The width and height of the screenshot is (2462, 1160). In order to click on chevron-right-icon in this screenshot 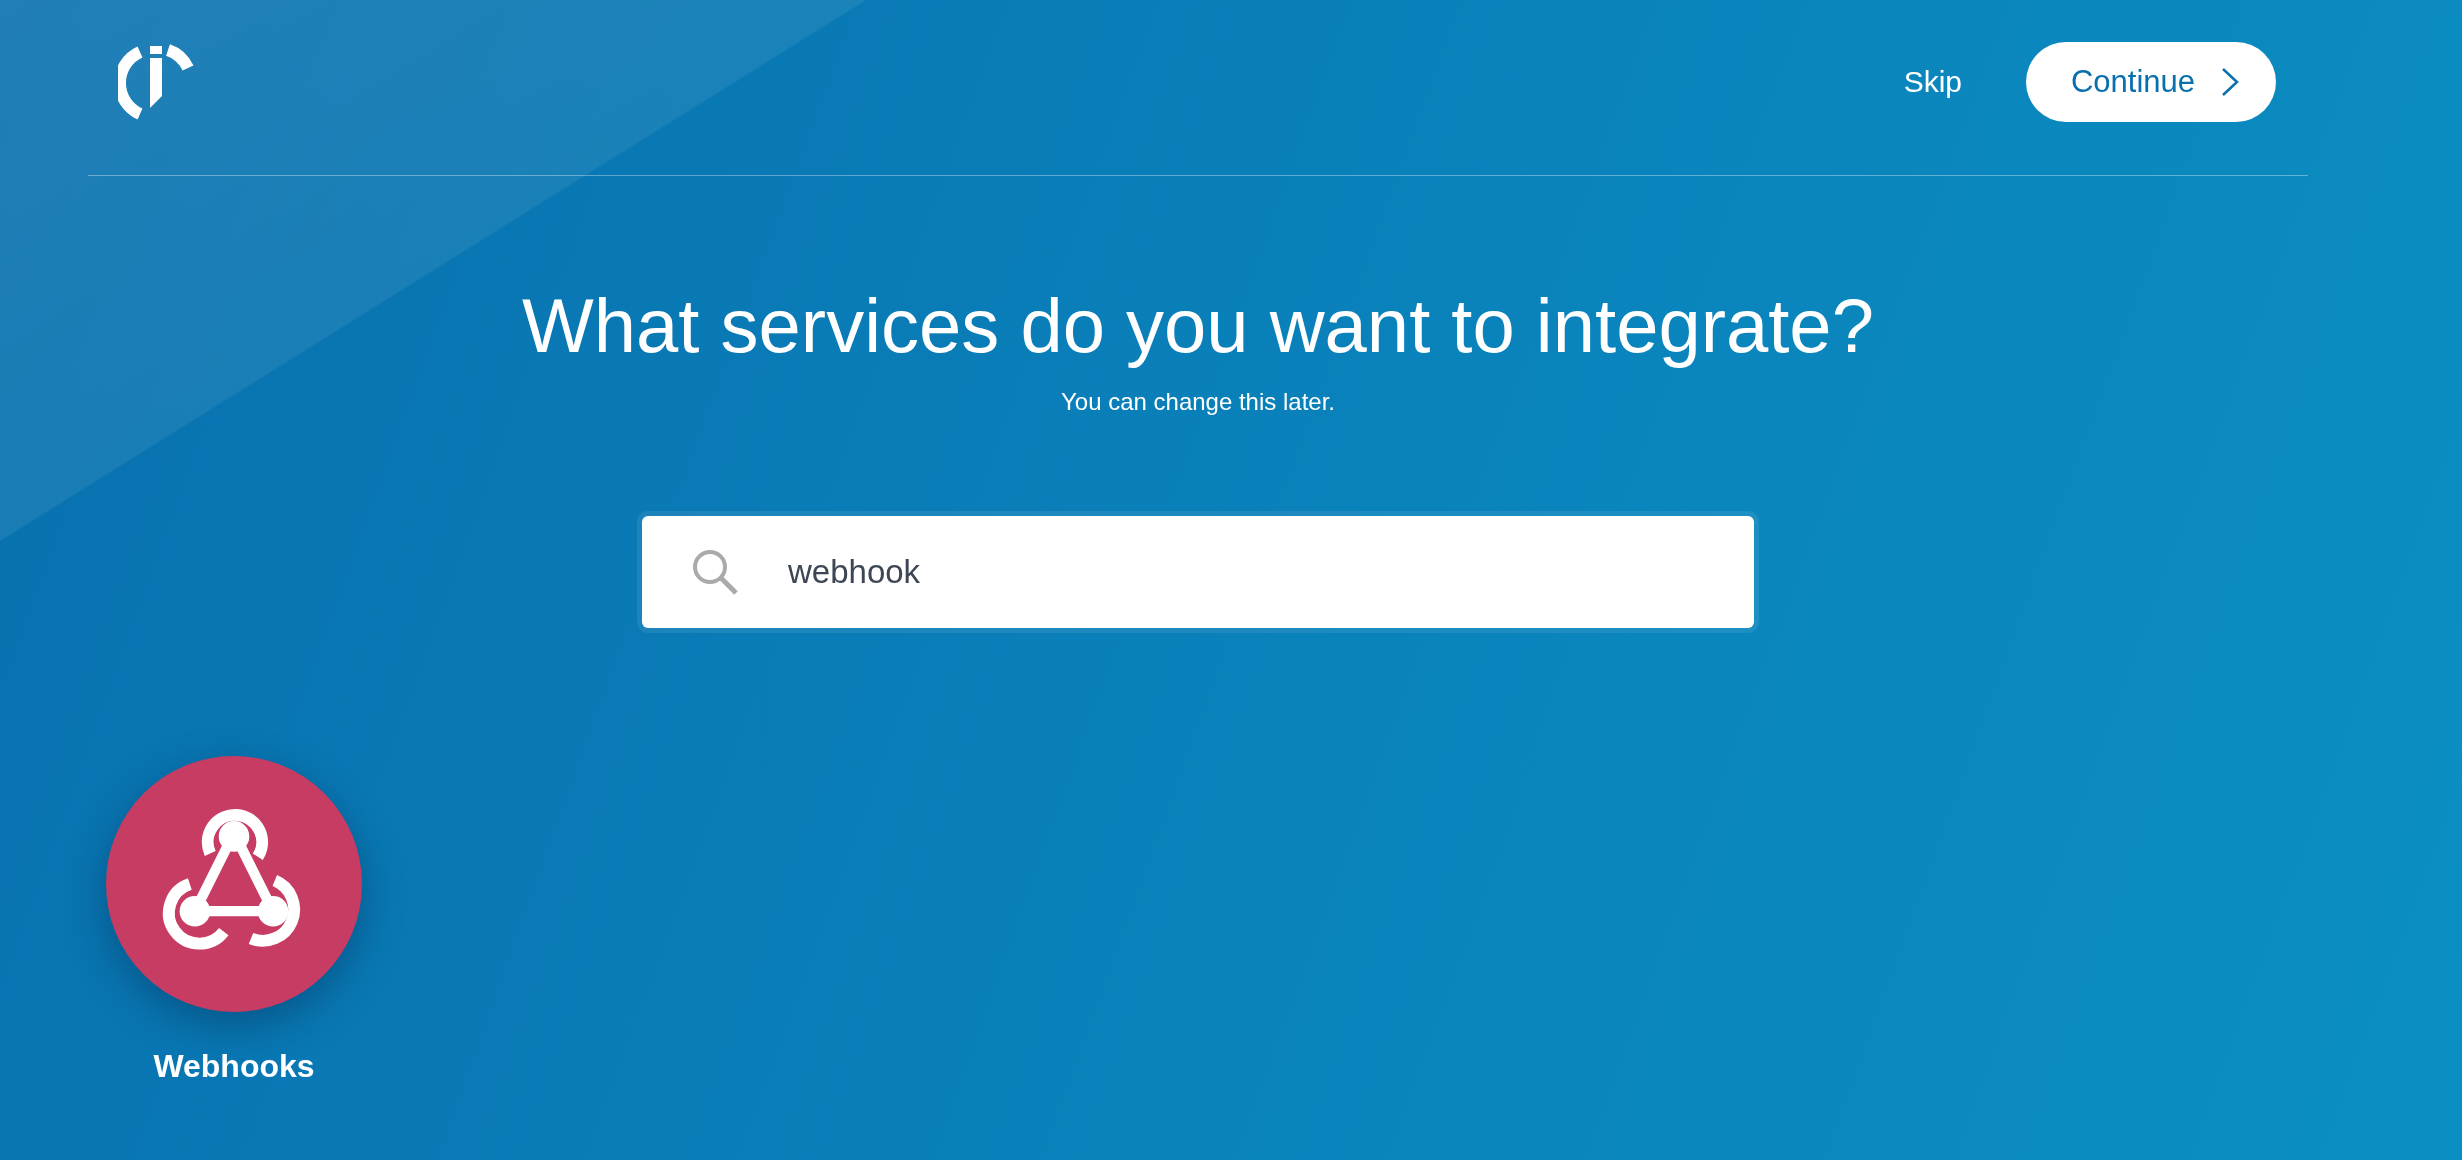, I will do `click(2230, 81)`.